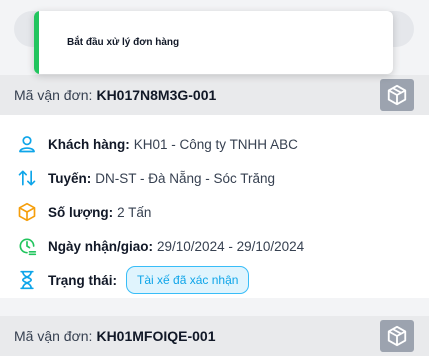 Image resolution: width=429 pixels, height=361 pixels. I want to click on route-row: Tuyến: DN-ST - Đà Nẵng - Sóc Trăng, so click(222, 178).